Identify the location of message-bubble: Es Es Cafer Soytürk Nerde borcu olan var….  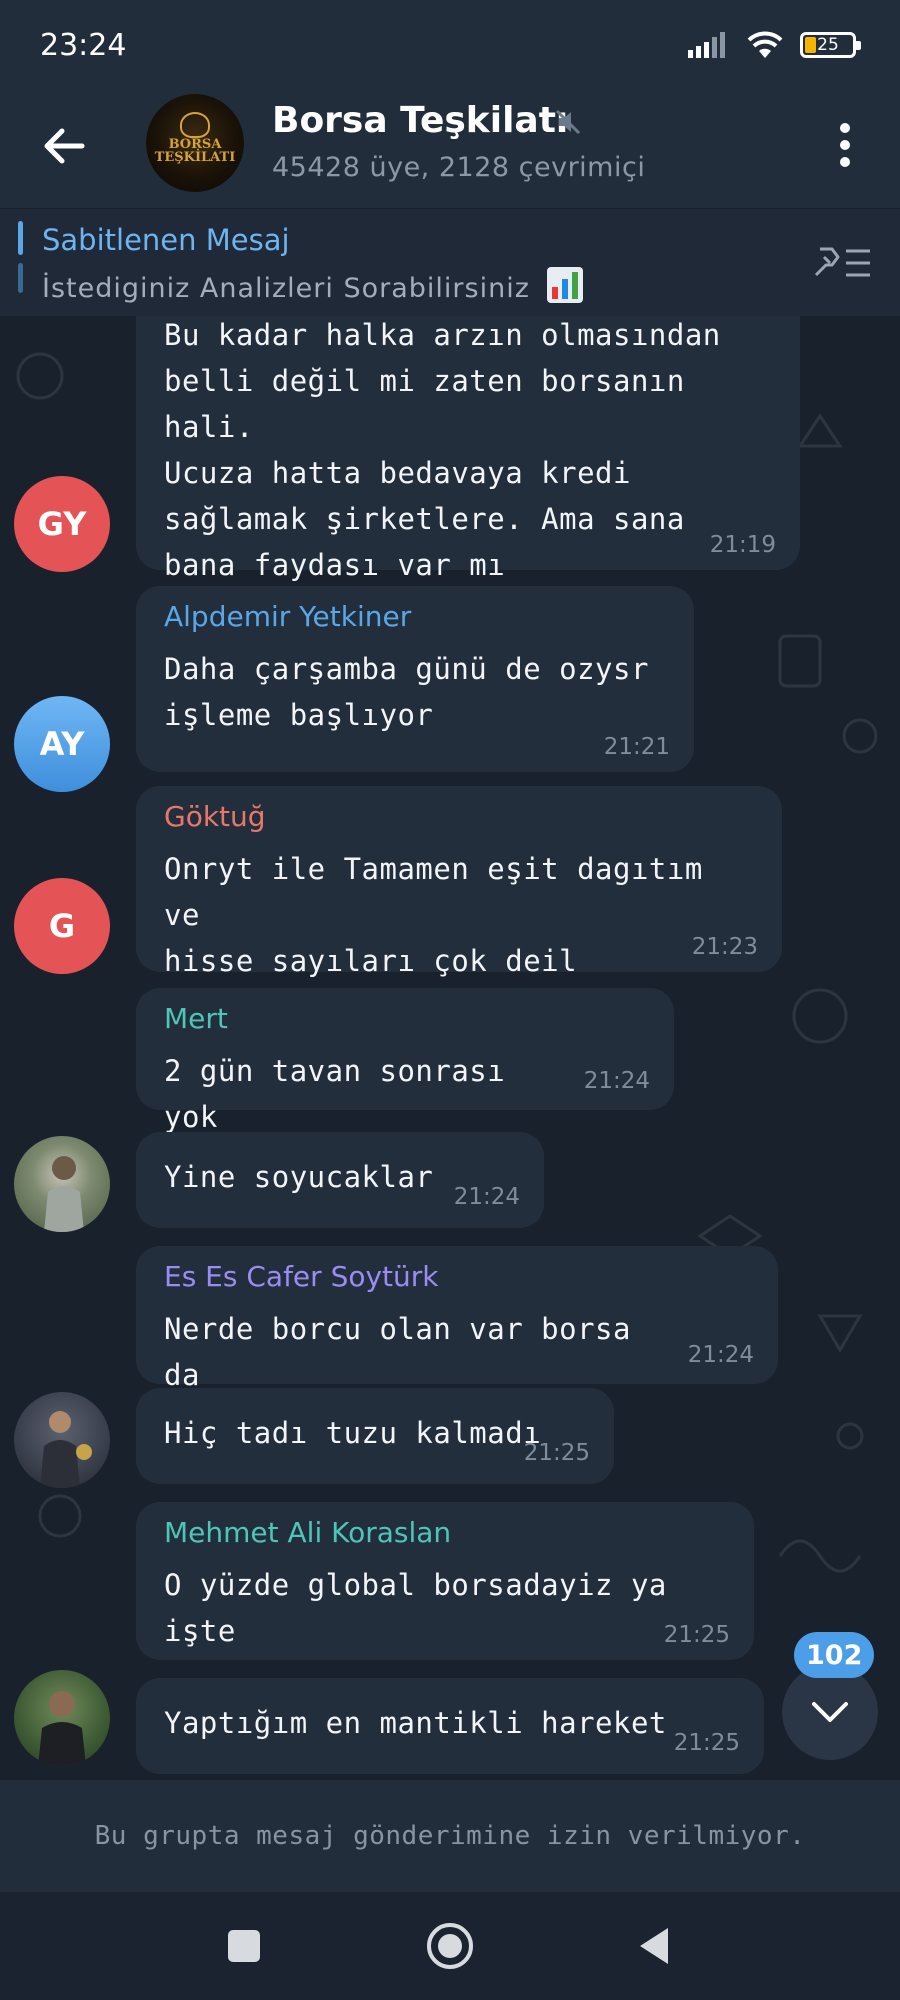
(457, 1319).